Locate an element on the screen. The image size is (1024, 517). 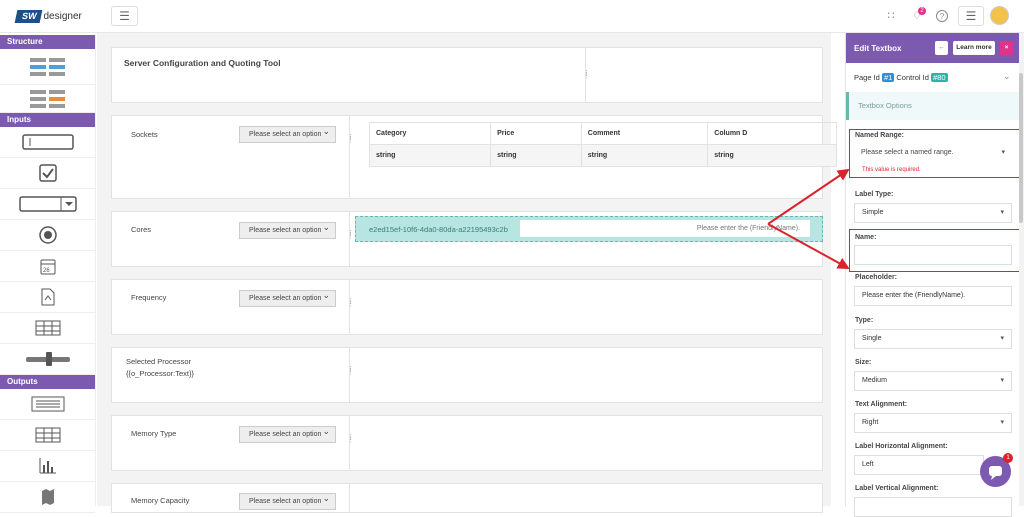
chat-button: 1 is located at coordinates (996, 470).